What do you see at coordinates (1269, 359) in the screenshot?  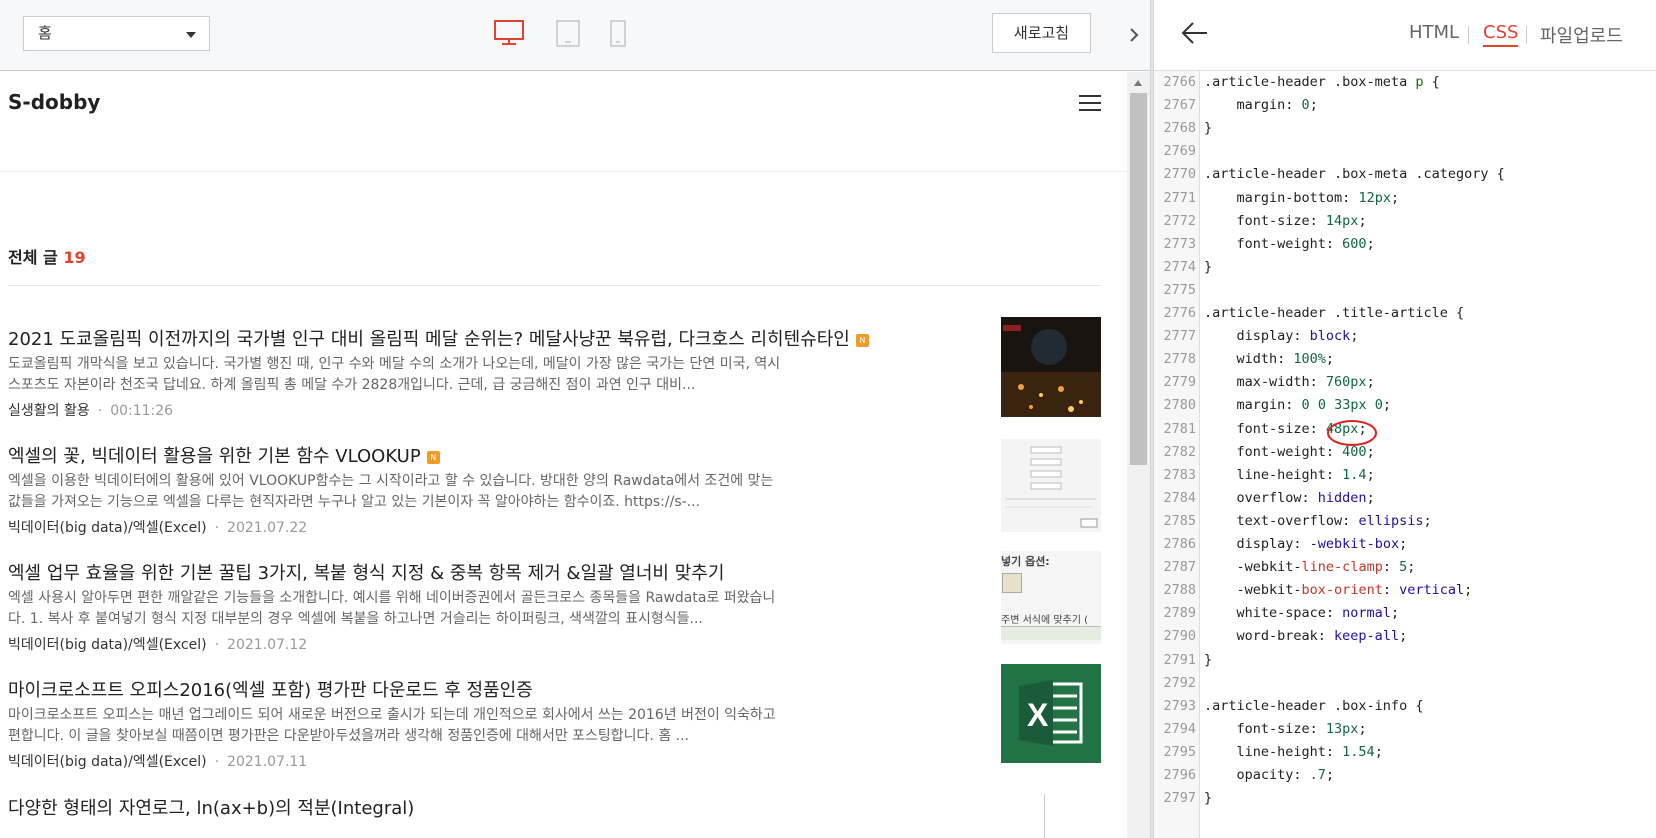 I see `code-line: width: 100%;` at bounding box center [1269, 359].